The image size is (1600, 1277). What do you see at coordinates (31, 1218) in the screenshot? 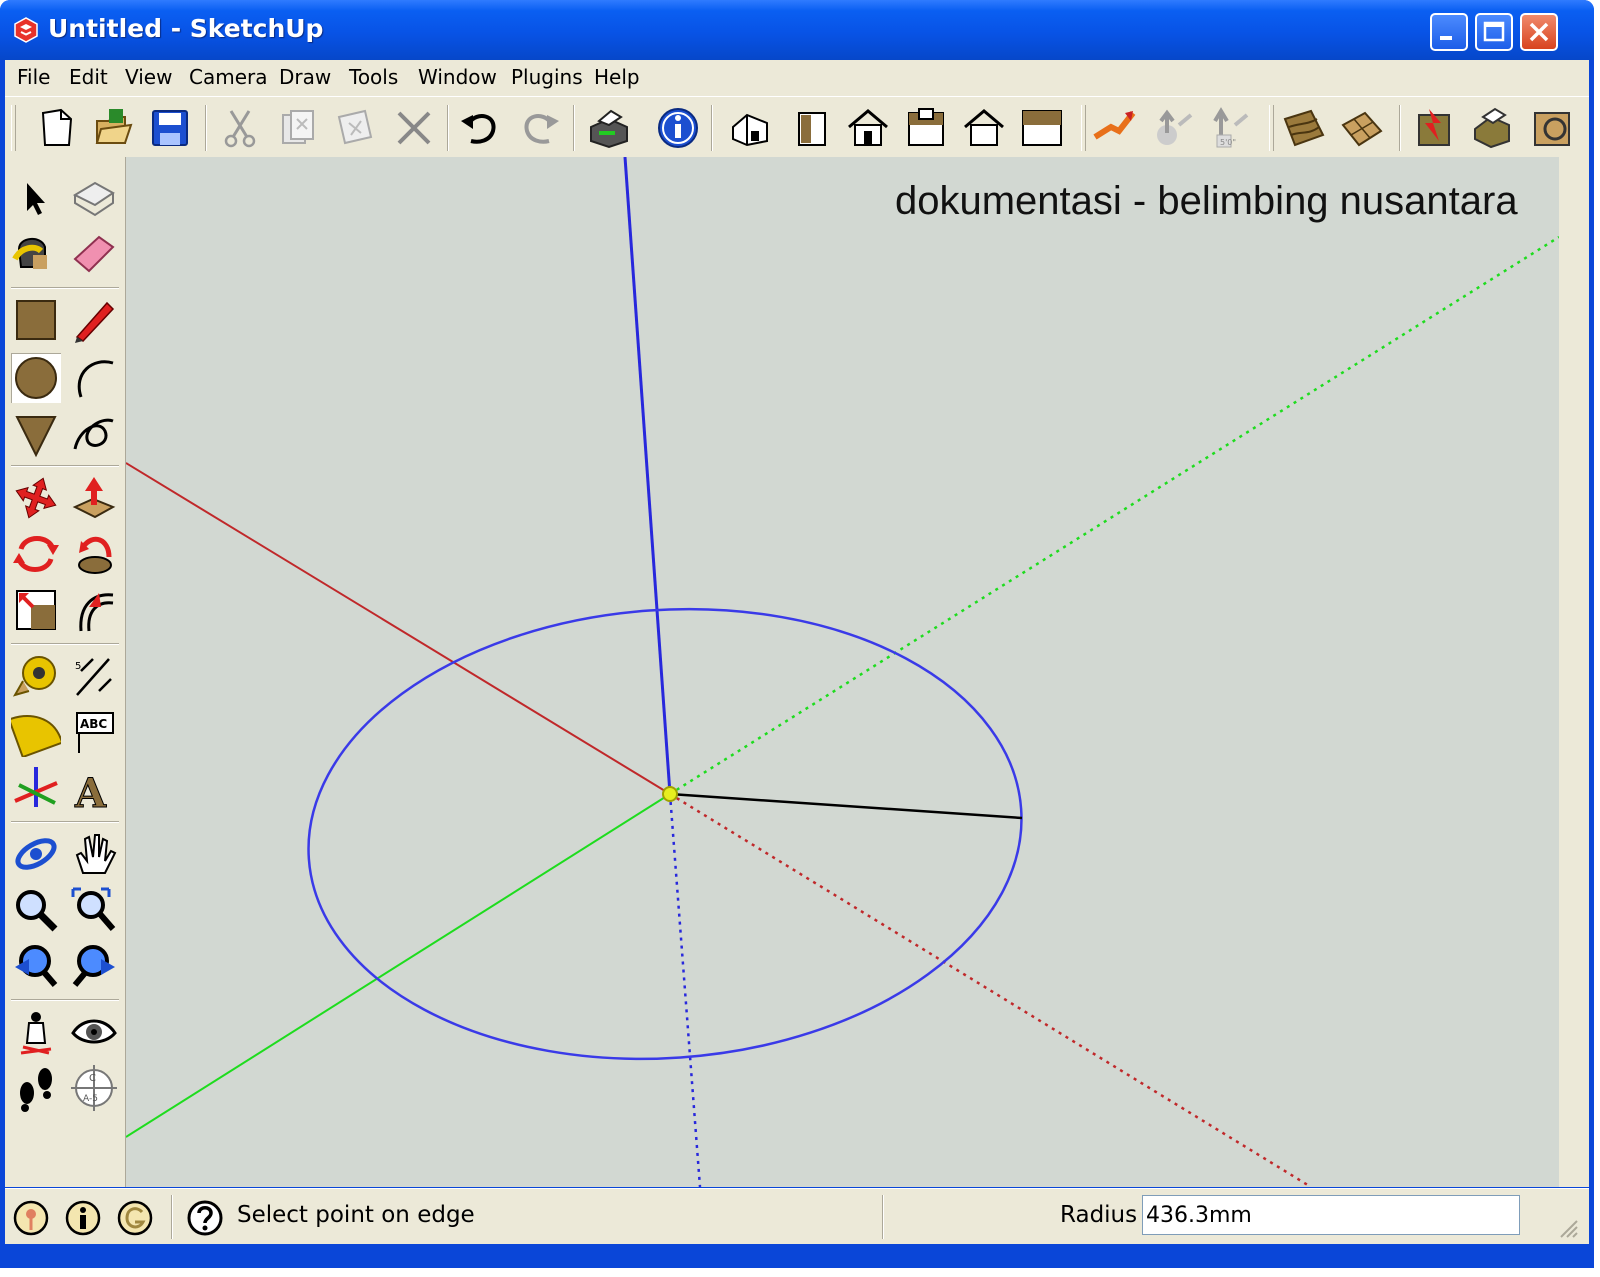
I see `geo-location-icon` at bounding box center [31, 1218].